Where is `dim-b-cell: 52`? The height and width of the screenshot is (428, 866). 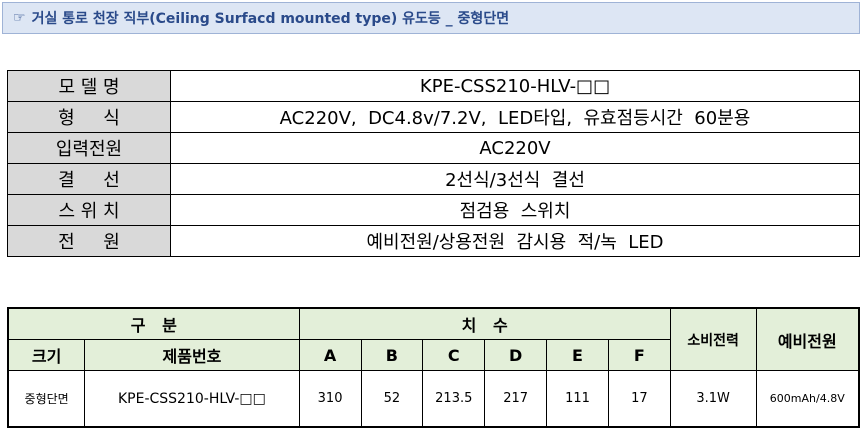 dim-b-cell: 52 is located at coordinates (392, 399).